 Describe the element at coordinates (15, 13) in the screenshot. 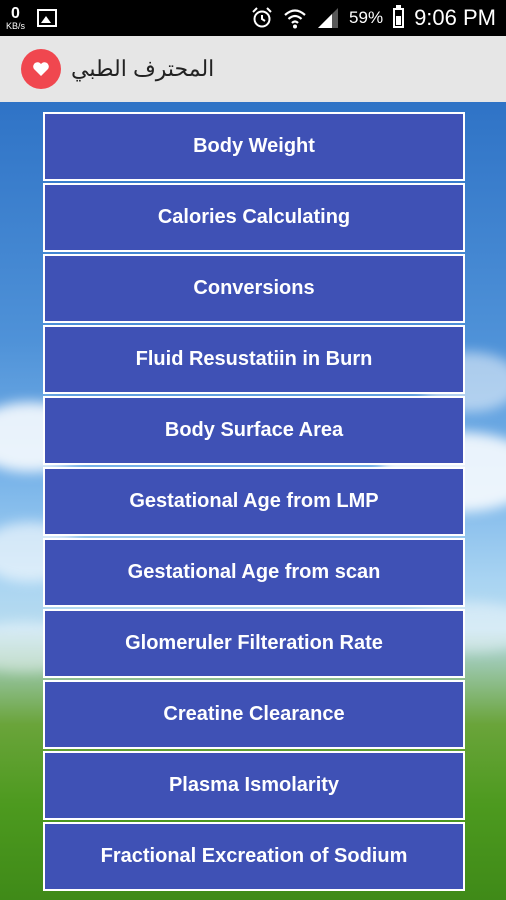

I see `network-speed-value: 0` at that location.